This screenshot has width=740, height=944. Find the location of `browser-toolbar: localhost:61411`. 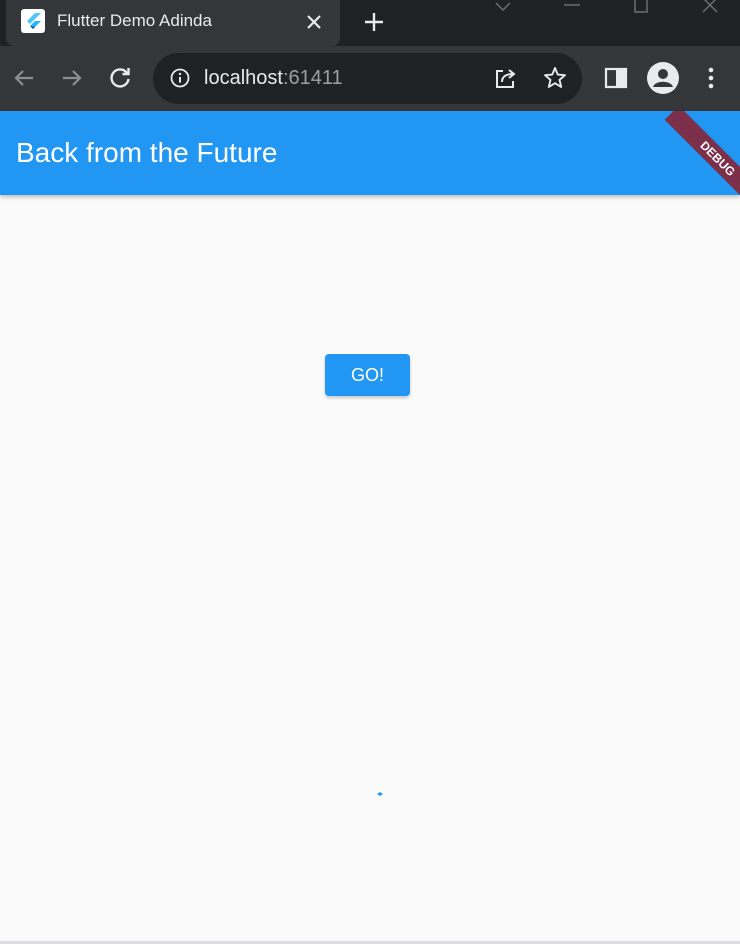

browser-toolbar: localhost:61411 is located at coordinates (370, 78).